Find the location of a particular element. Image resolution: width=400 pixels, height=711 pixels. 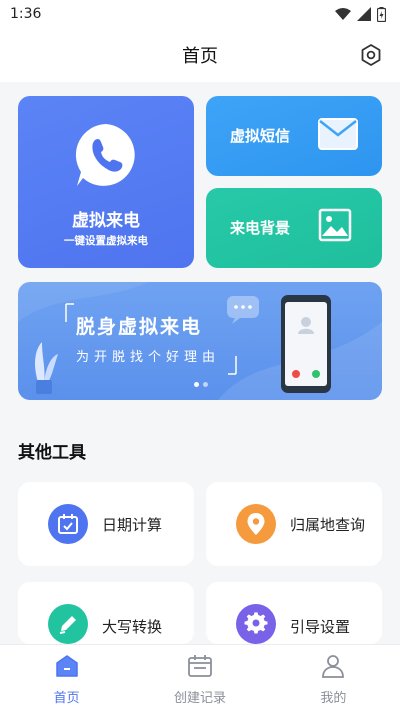

header: 首页 is located at coordinates (200, 55).